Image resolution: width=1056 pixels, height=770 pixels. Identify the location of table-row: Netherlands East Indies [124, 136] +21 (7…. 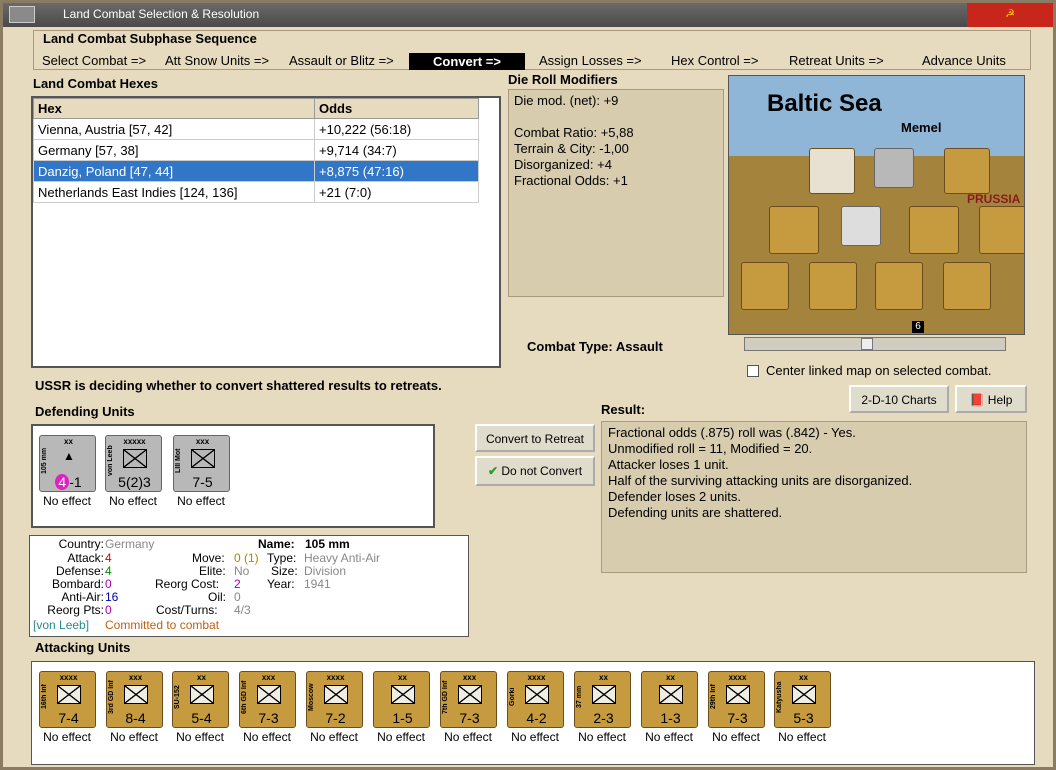
(256, 192).